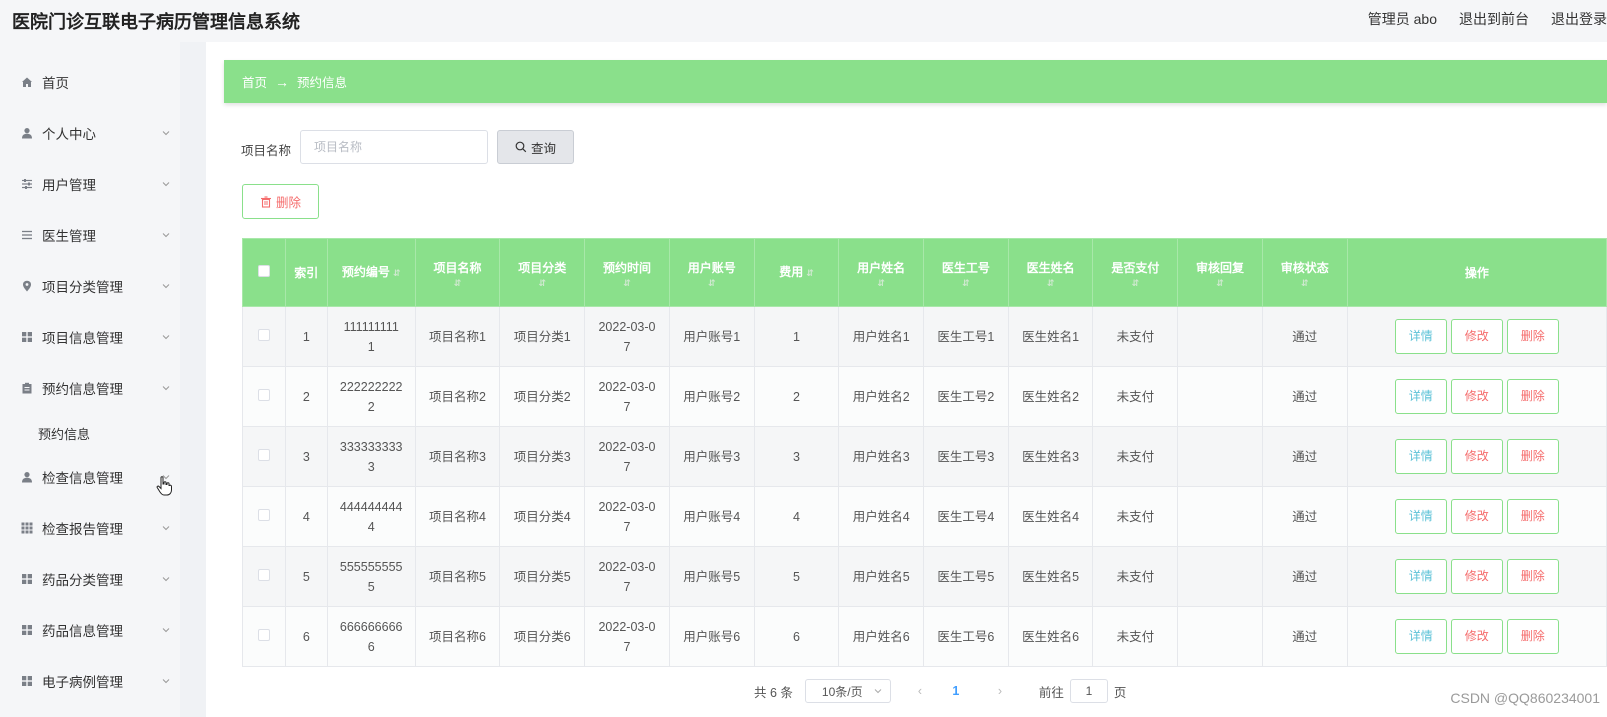 The width and height of the screenshot is (1607, 717). What do you see at coordinates (627, 636) in the screenshot?
I see `cell-time: 2022-03-0 7` at bounding box center [627, 636].